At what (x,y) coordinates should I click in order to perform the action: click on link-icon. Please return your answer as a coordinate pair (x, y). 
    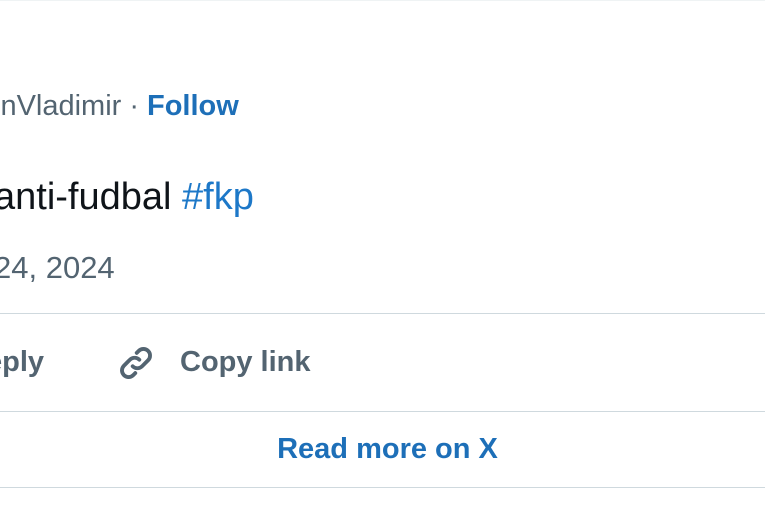
    Looking at the image, I should click on (136, 362).